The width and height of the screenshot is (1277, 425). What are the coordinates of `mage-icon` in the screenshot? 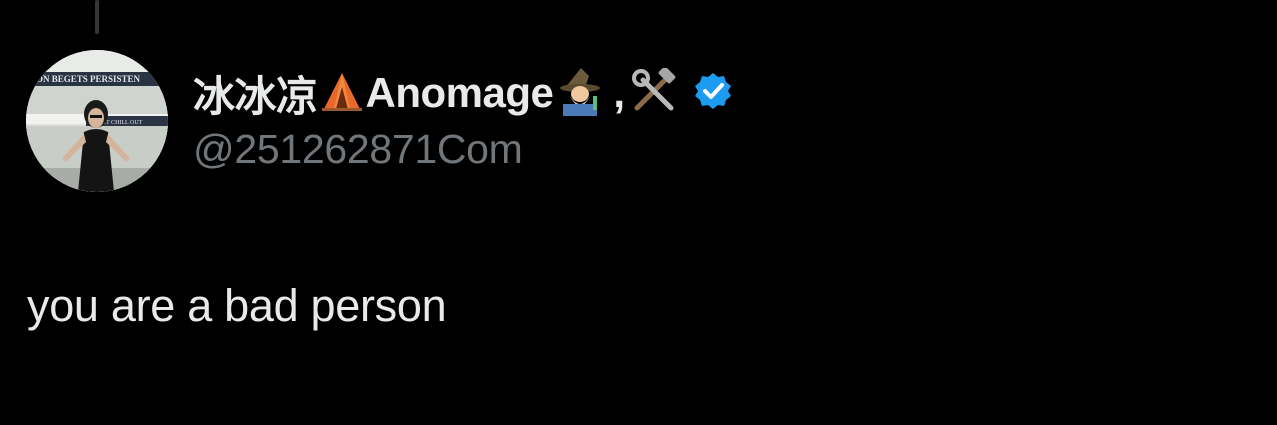 It's located at (580, 93).